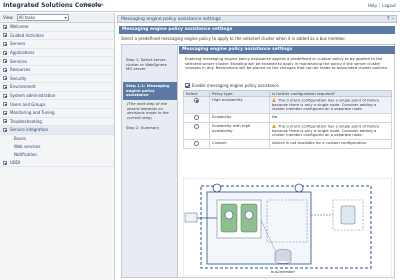 The height and width of the screenshot is (280, 400). What do you see at coordinates (18, 44) in the screenshot?
I see `nav-item-label: Servers` at bounding box center [18, 44].